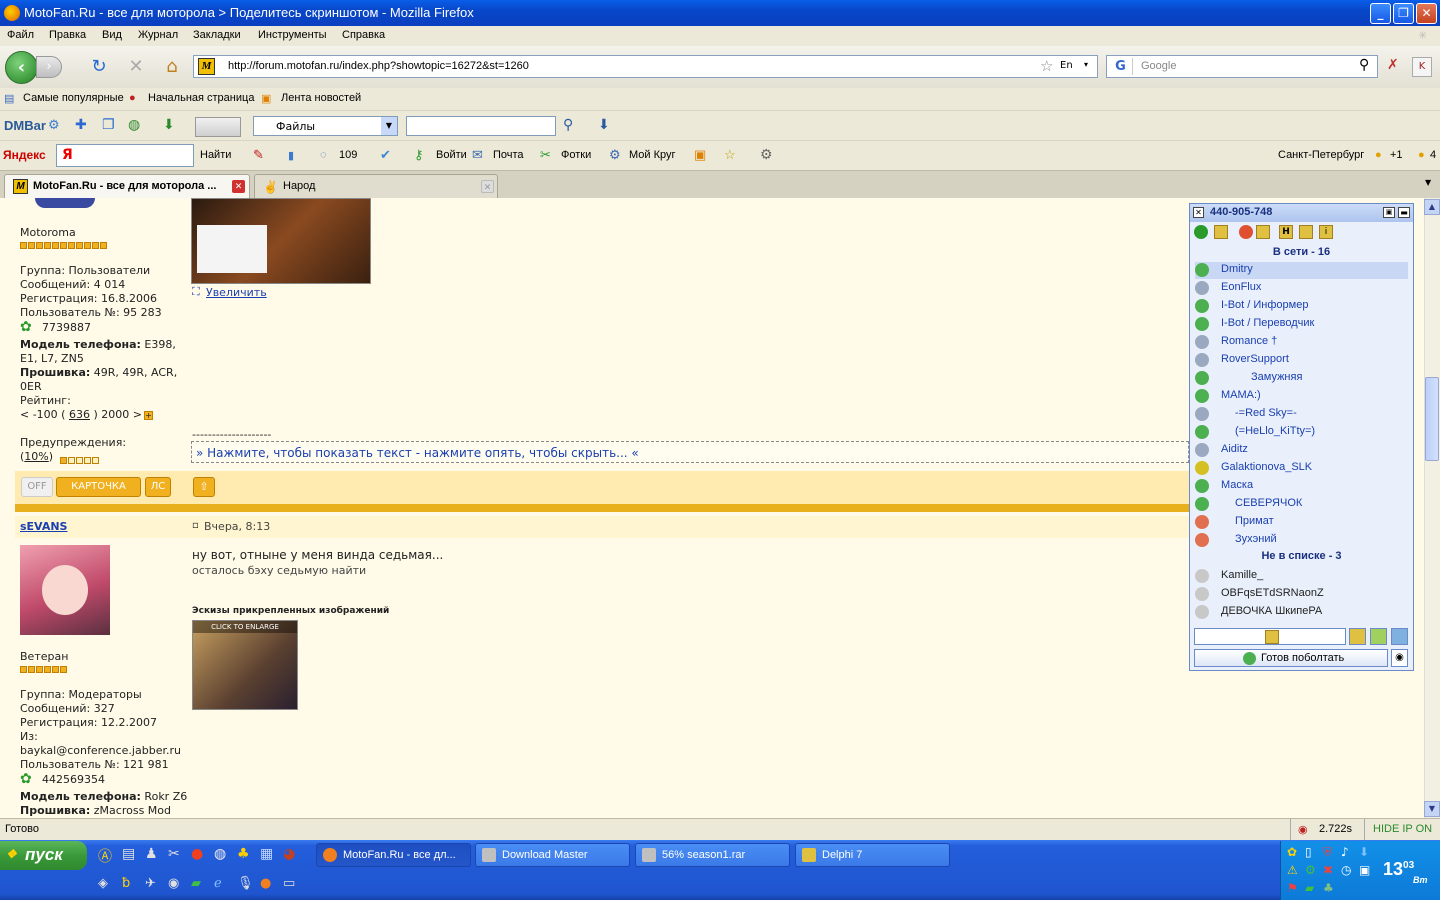 The height and width of the screenshot is (900, 1440). What do you see at coordinates (1270, 636) in the screenshot?
I see `icq-main-menu-button` at bounding box center [1270, 636].